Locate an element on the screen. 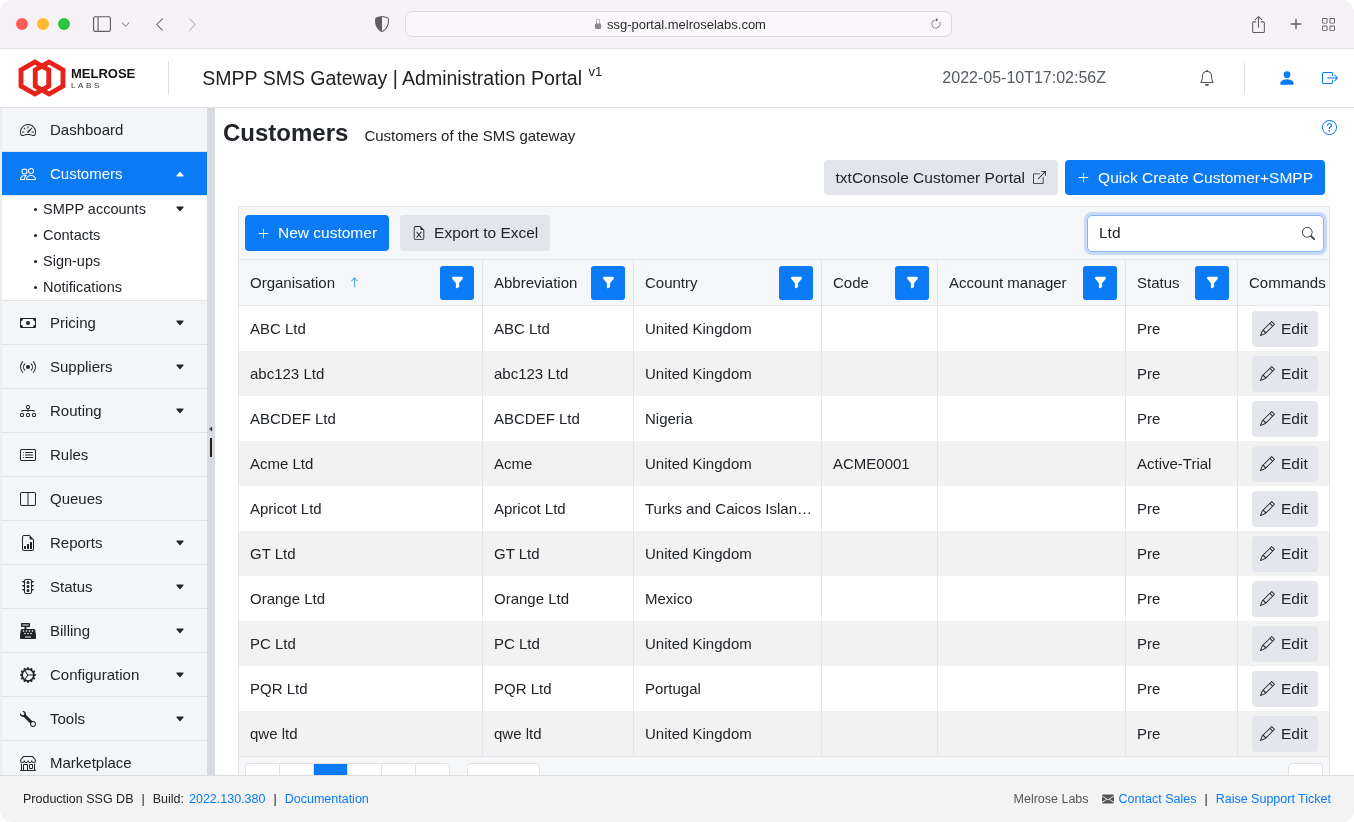 The height and width of the screenshot is (822, 1354). gear-icon is located at coordinates (28, 674).